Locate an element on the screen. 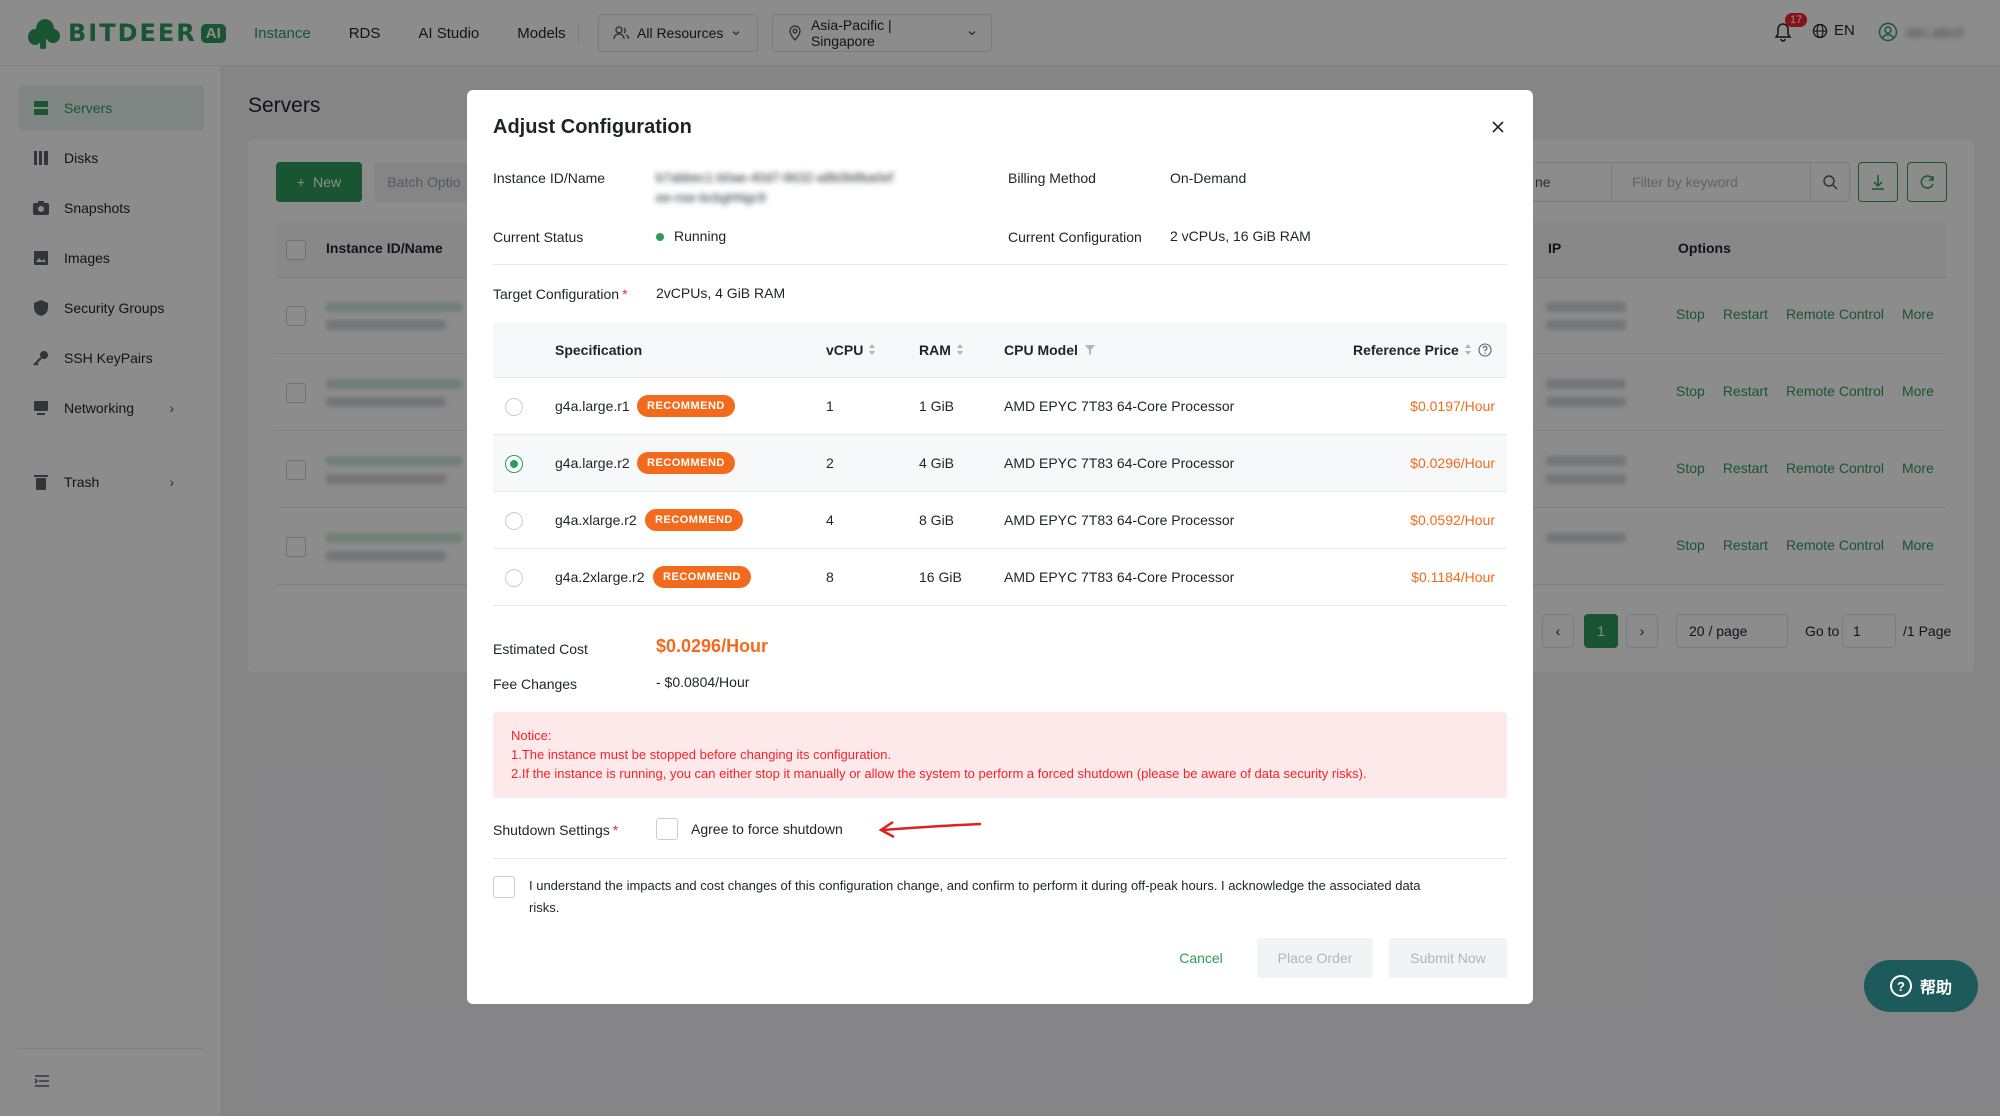 This screenshot has height=1116, width=2000. col-cpu-label: CPU Model is located at coordinates (1041, 350).